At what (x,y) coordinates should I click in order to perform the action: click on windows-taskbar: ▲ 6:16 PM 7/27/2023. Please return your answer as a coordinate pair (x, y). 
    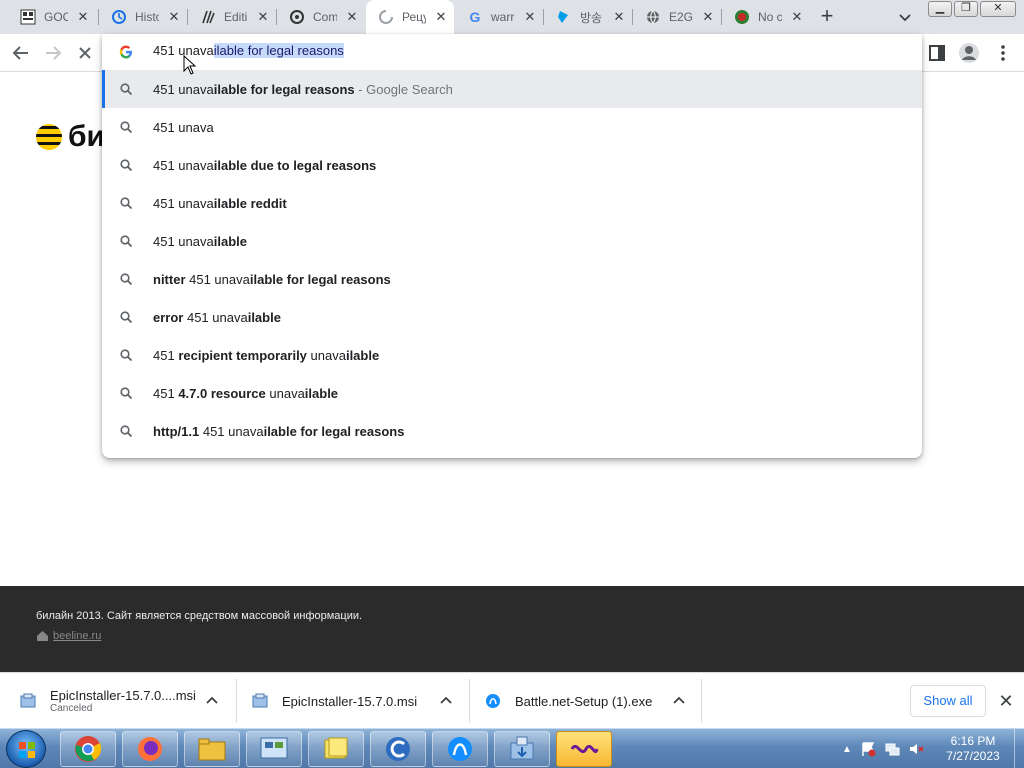
    Looking at the image, I should click on (512, 748).